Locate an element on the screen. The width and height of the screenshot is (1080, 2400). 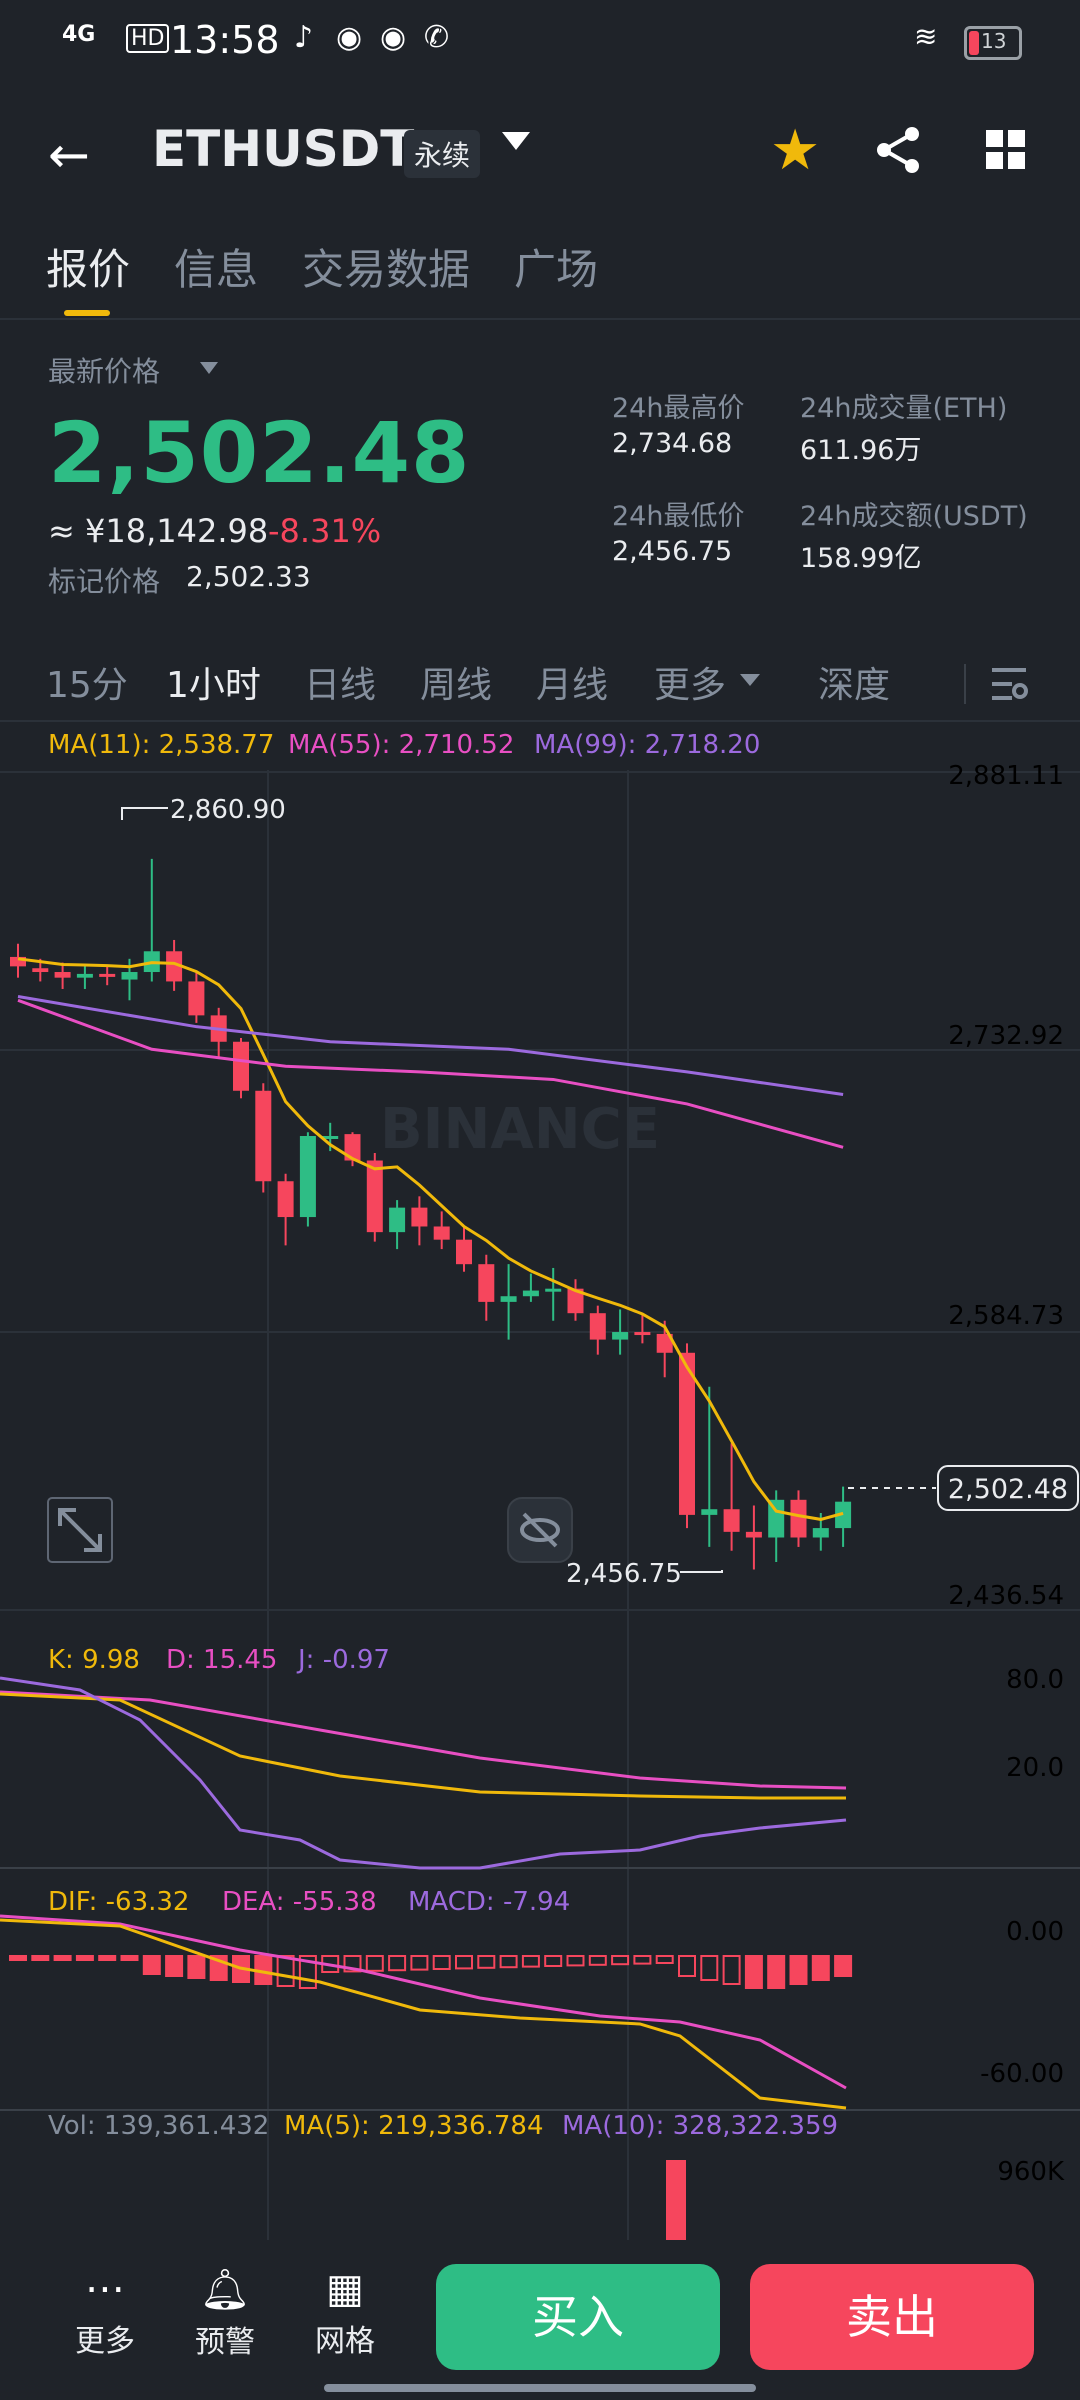
kdj-d-label: D: 15.45 is located at coordinates (221, 1660).